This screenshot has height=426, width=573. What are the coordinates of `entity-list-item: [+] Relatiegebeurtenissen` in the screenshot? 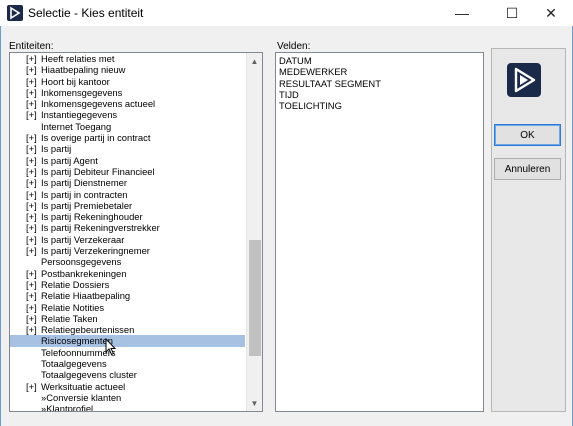 It's located at (127, 329).